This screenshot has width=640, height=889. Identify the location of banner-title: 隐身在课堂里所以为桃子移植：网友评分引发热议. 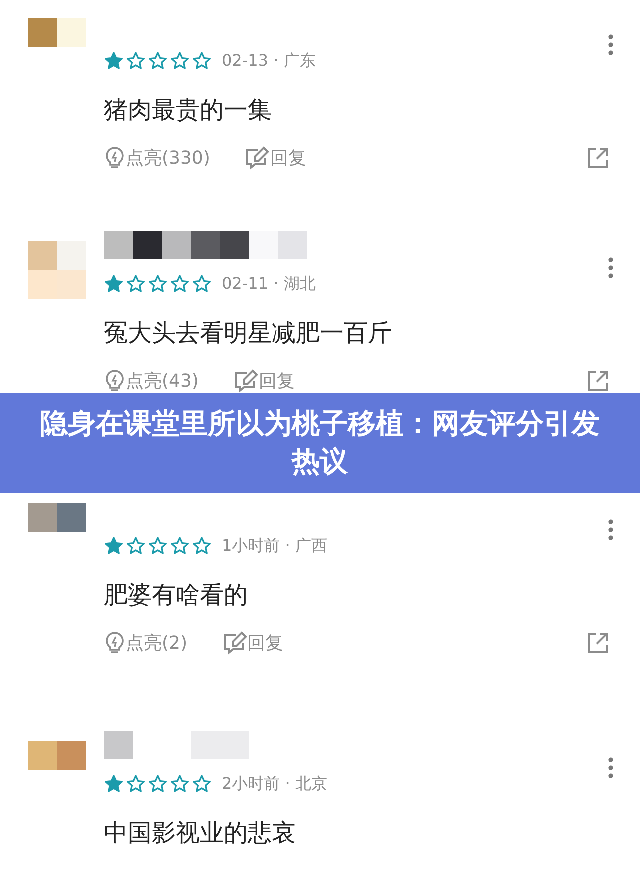
(320, 443).